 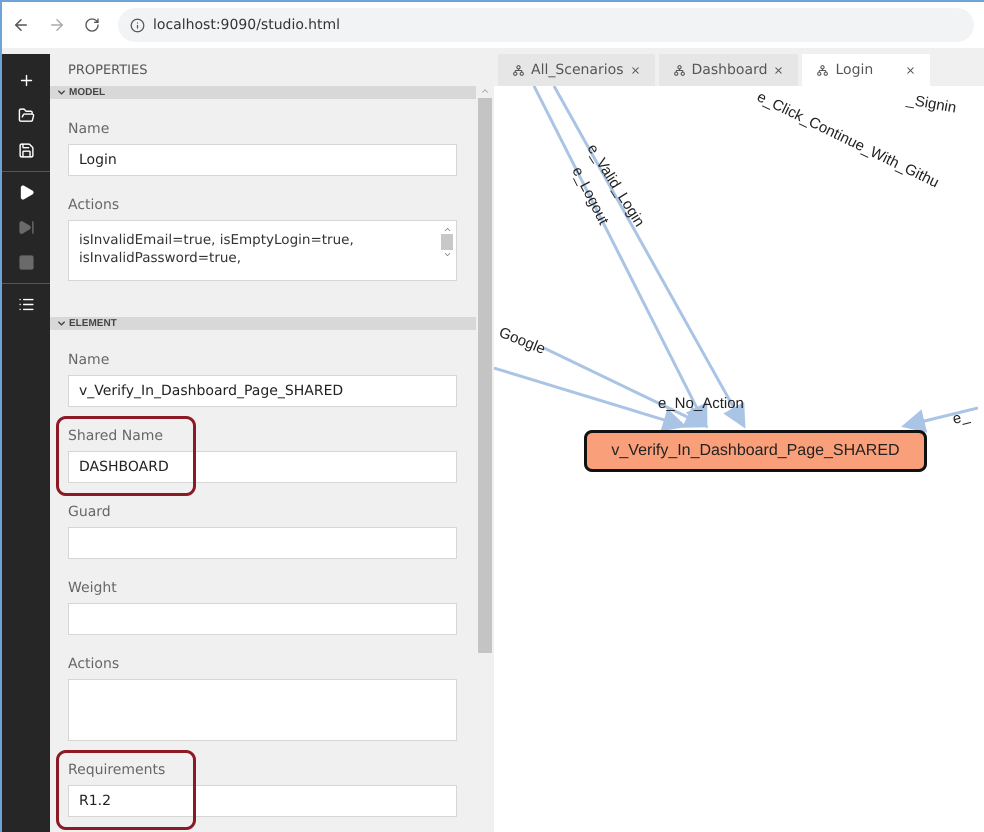 What do you see at coordinates (262, 160) in the screenshot?
I see `input-field: Login` at bounding box center [262, 160].